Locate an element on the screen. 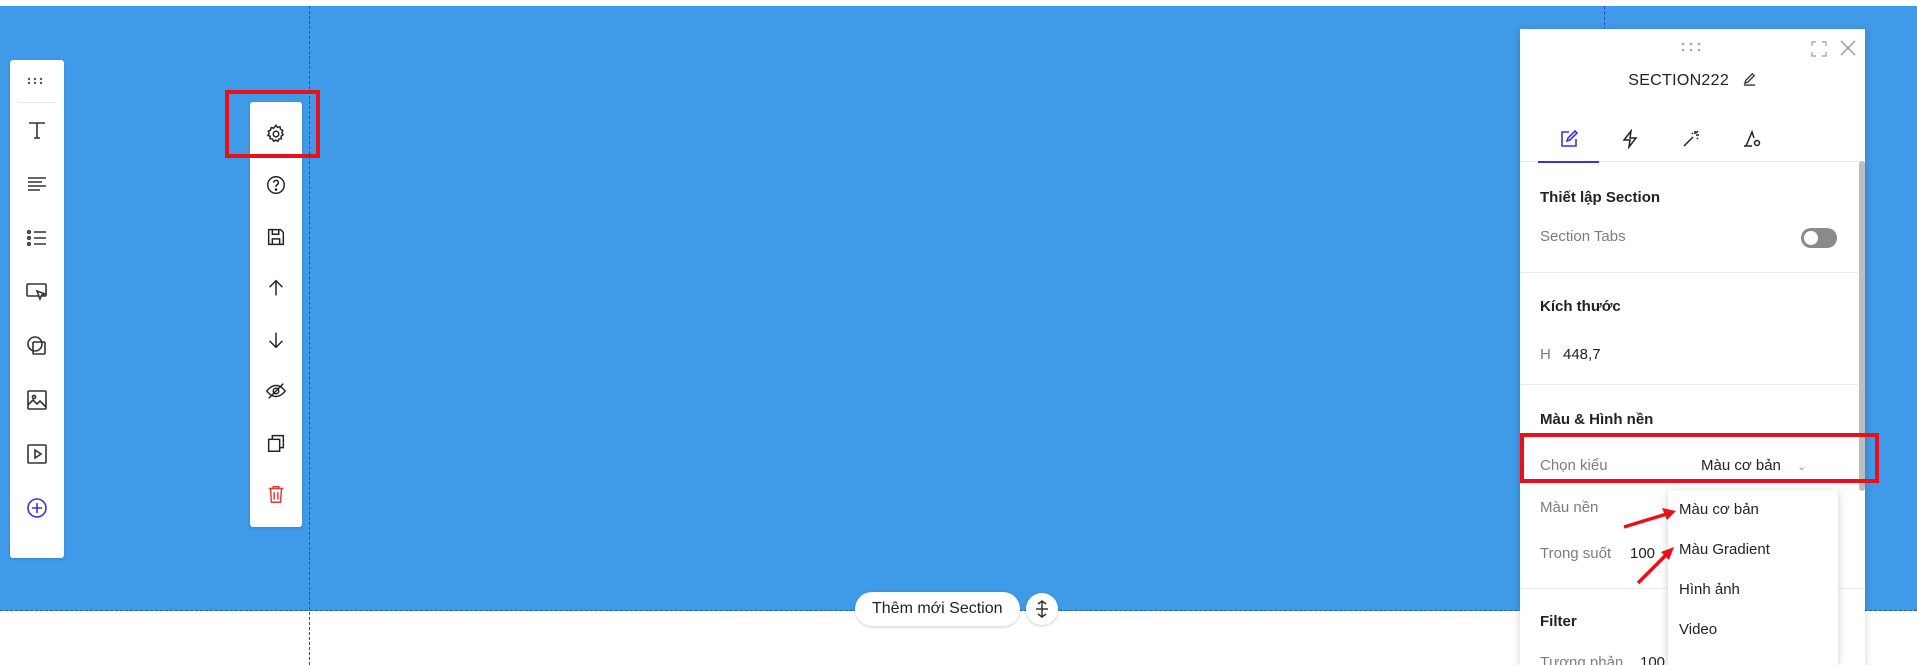  color-background-title: Màu & Hình nền is located at coordinates (1597, 419).